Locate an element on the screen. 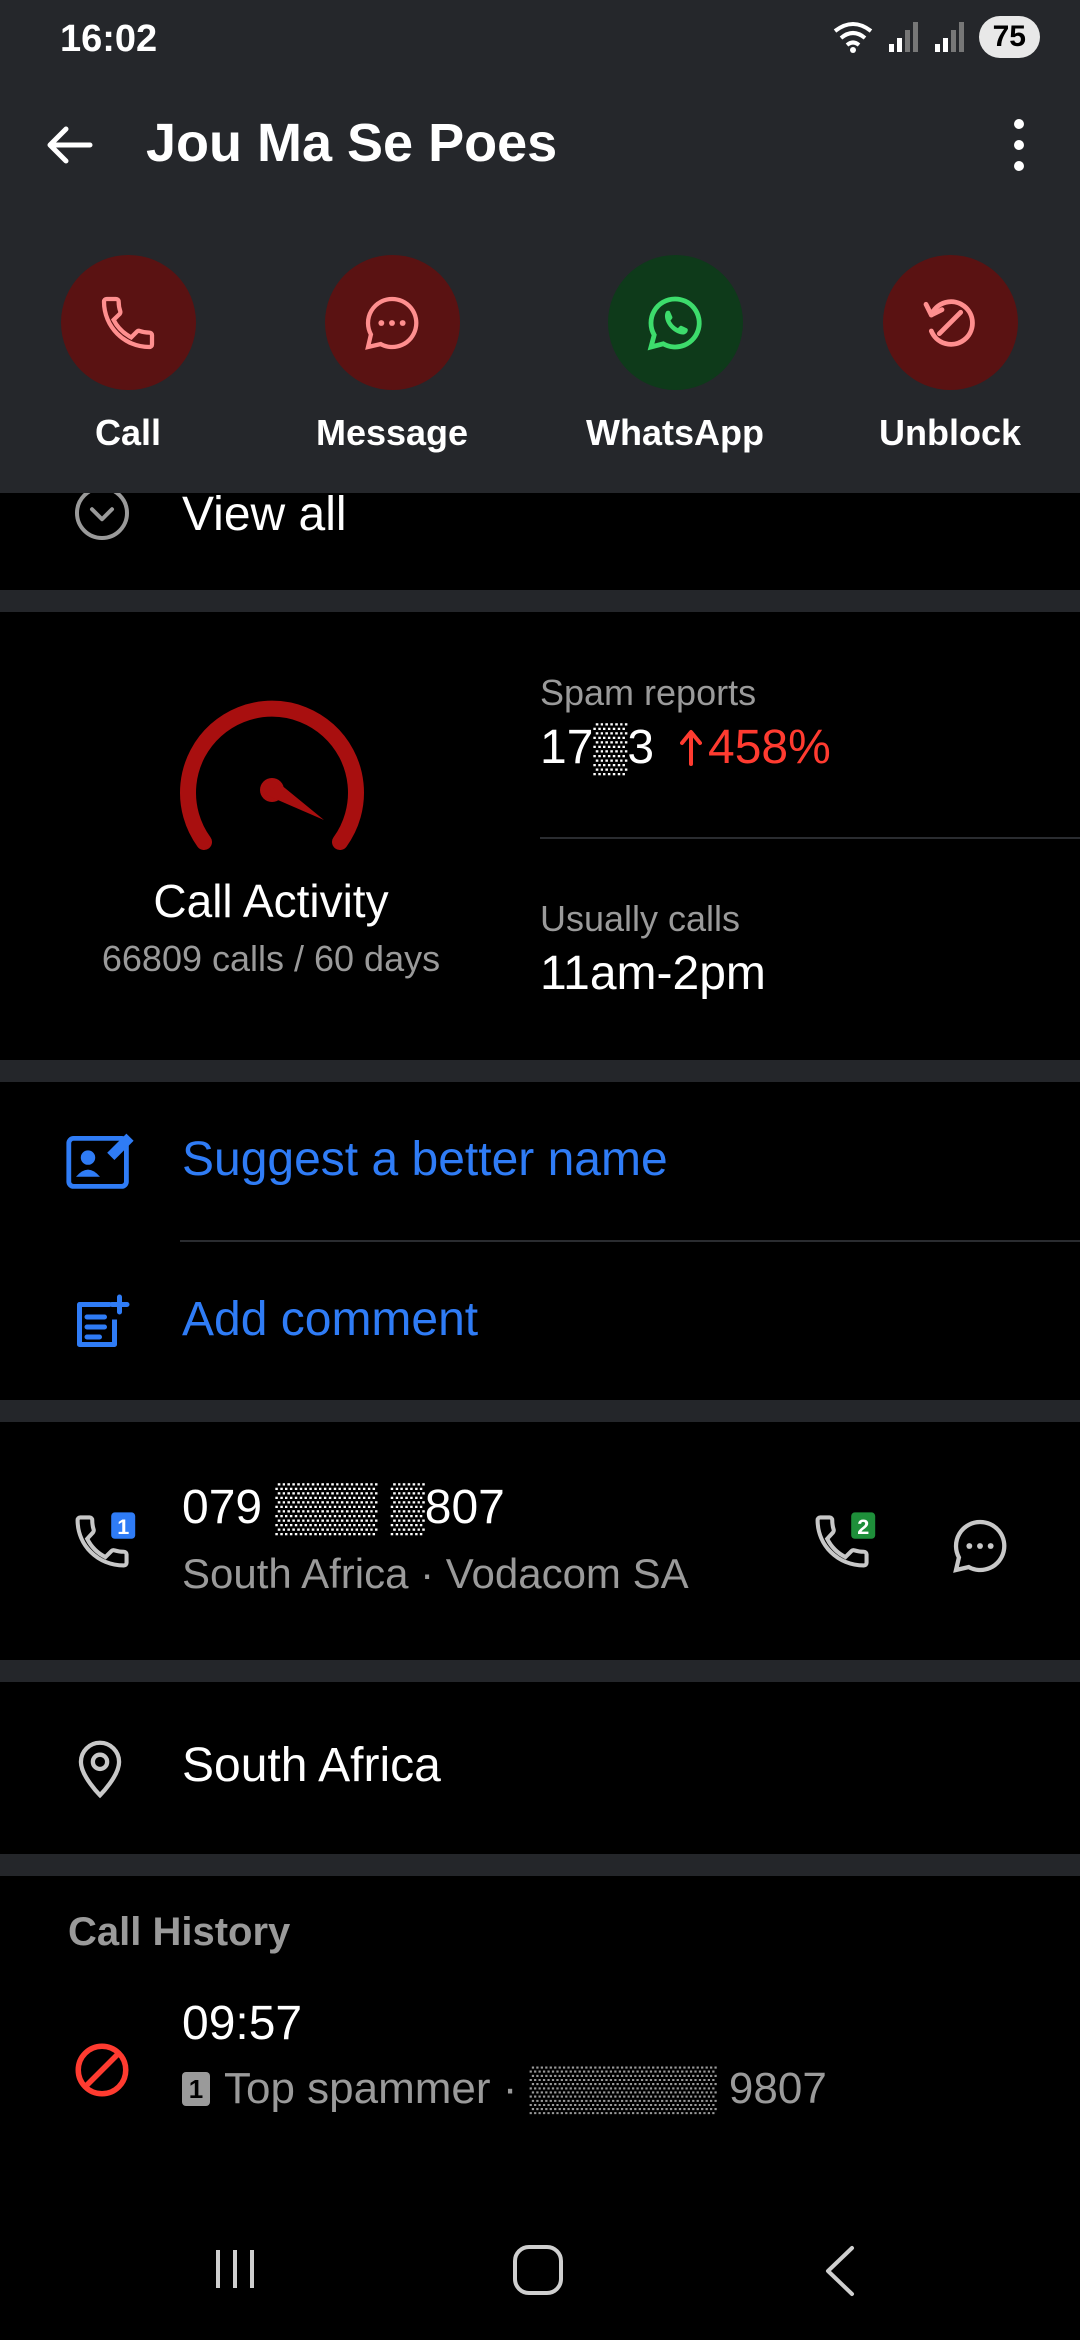 This screenshot has height=2340, width=1080. spam-change-value: 458% is located at coordinates (769, 747).